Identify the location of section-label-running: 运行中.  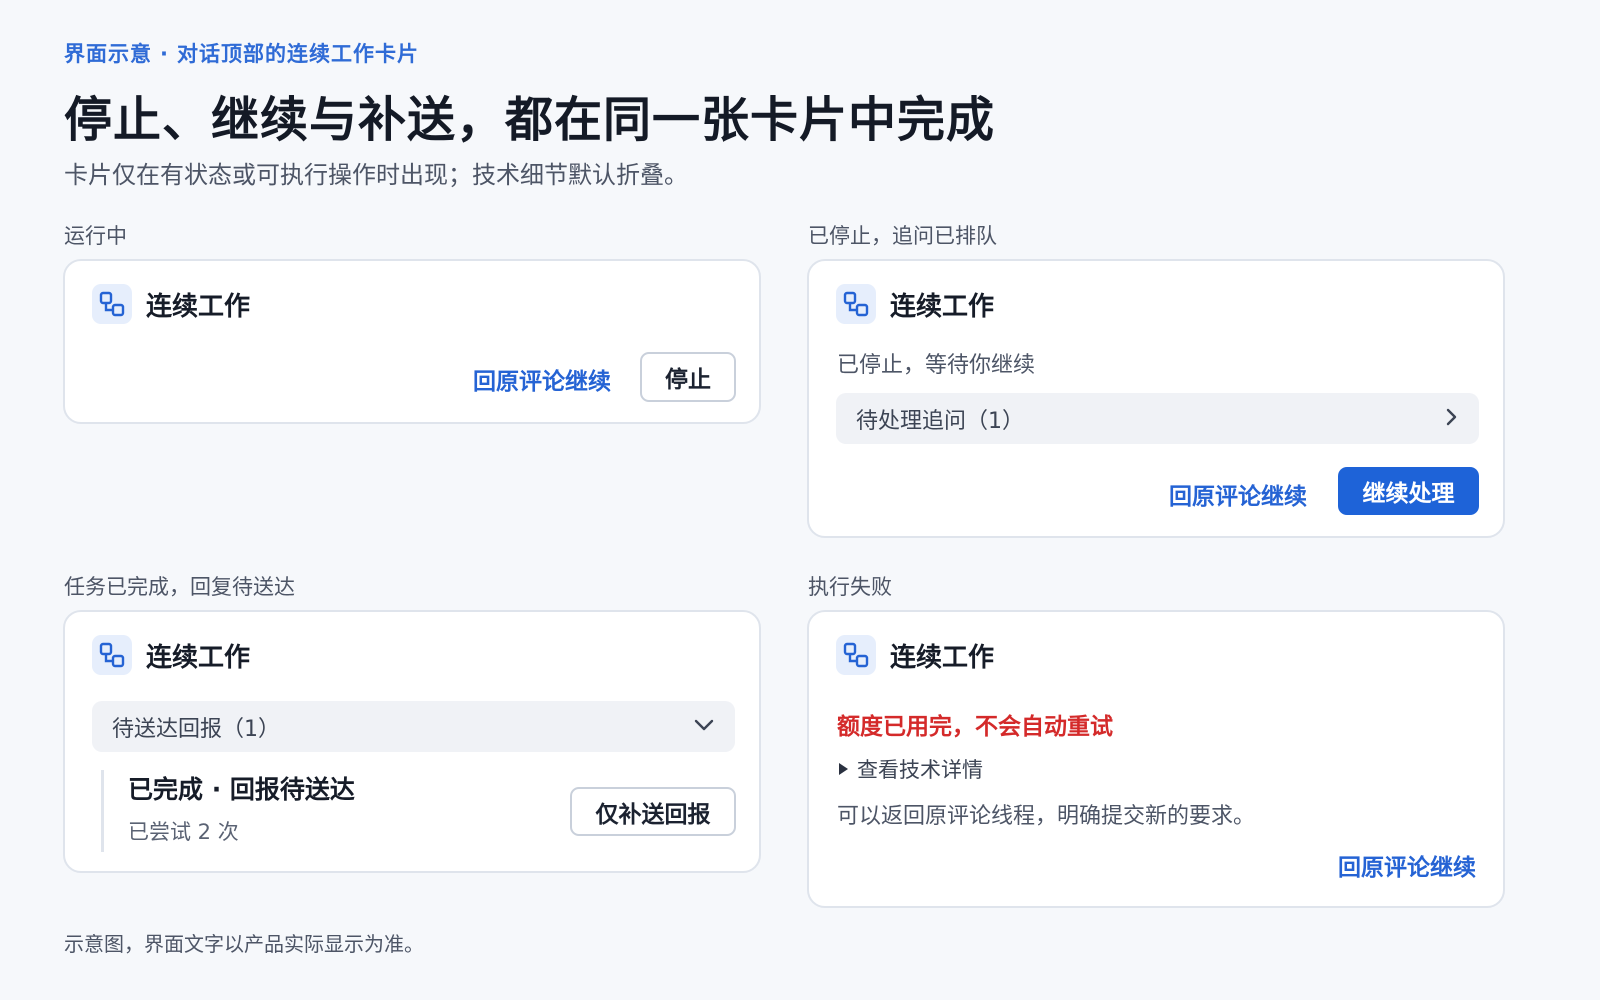
(95, 236).